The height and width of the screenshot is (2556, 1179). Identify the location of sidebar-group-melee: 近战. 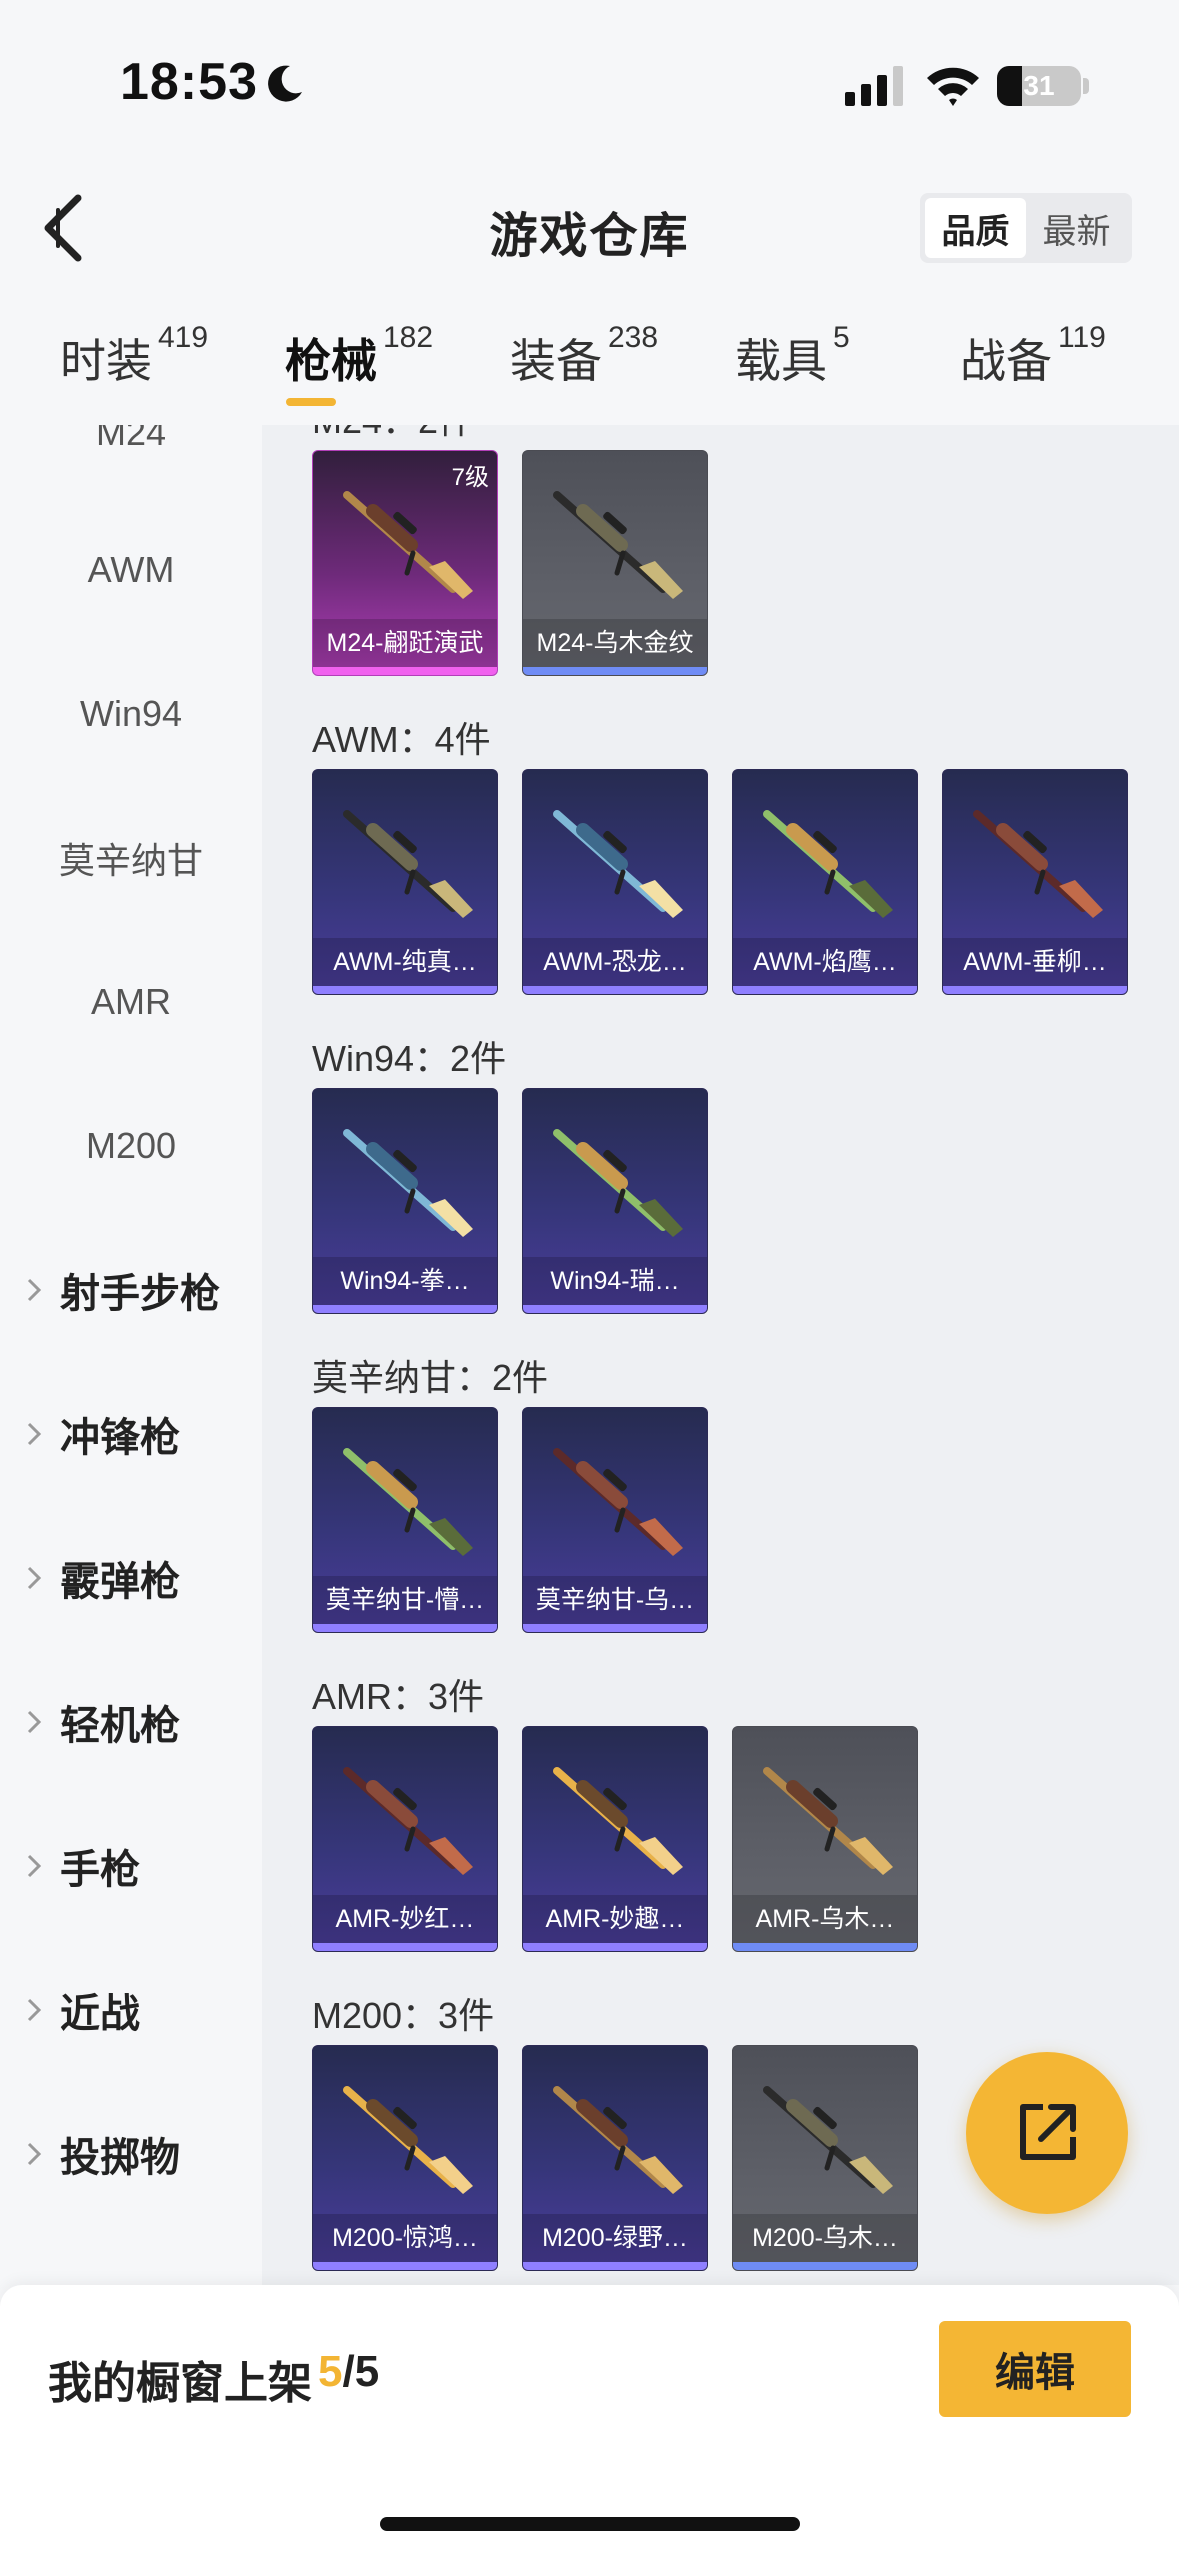
(82, 2010).